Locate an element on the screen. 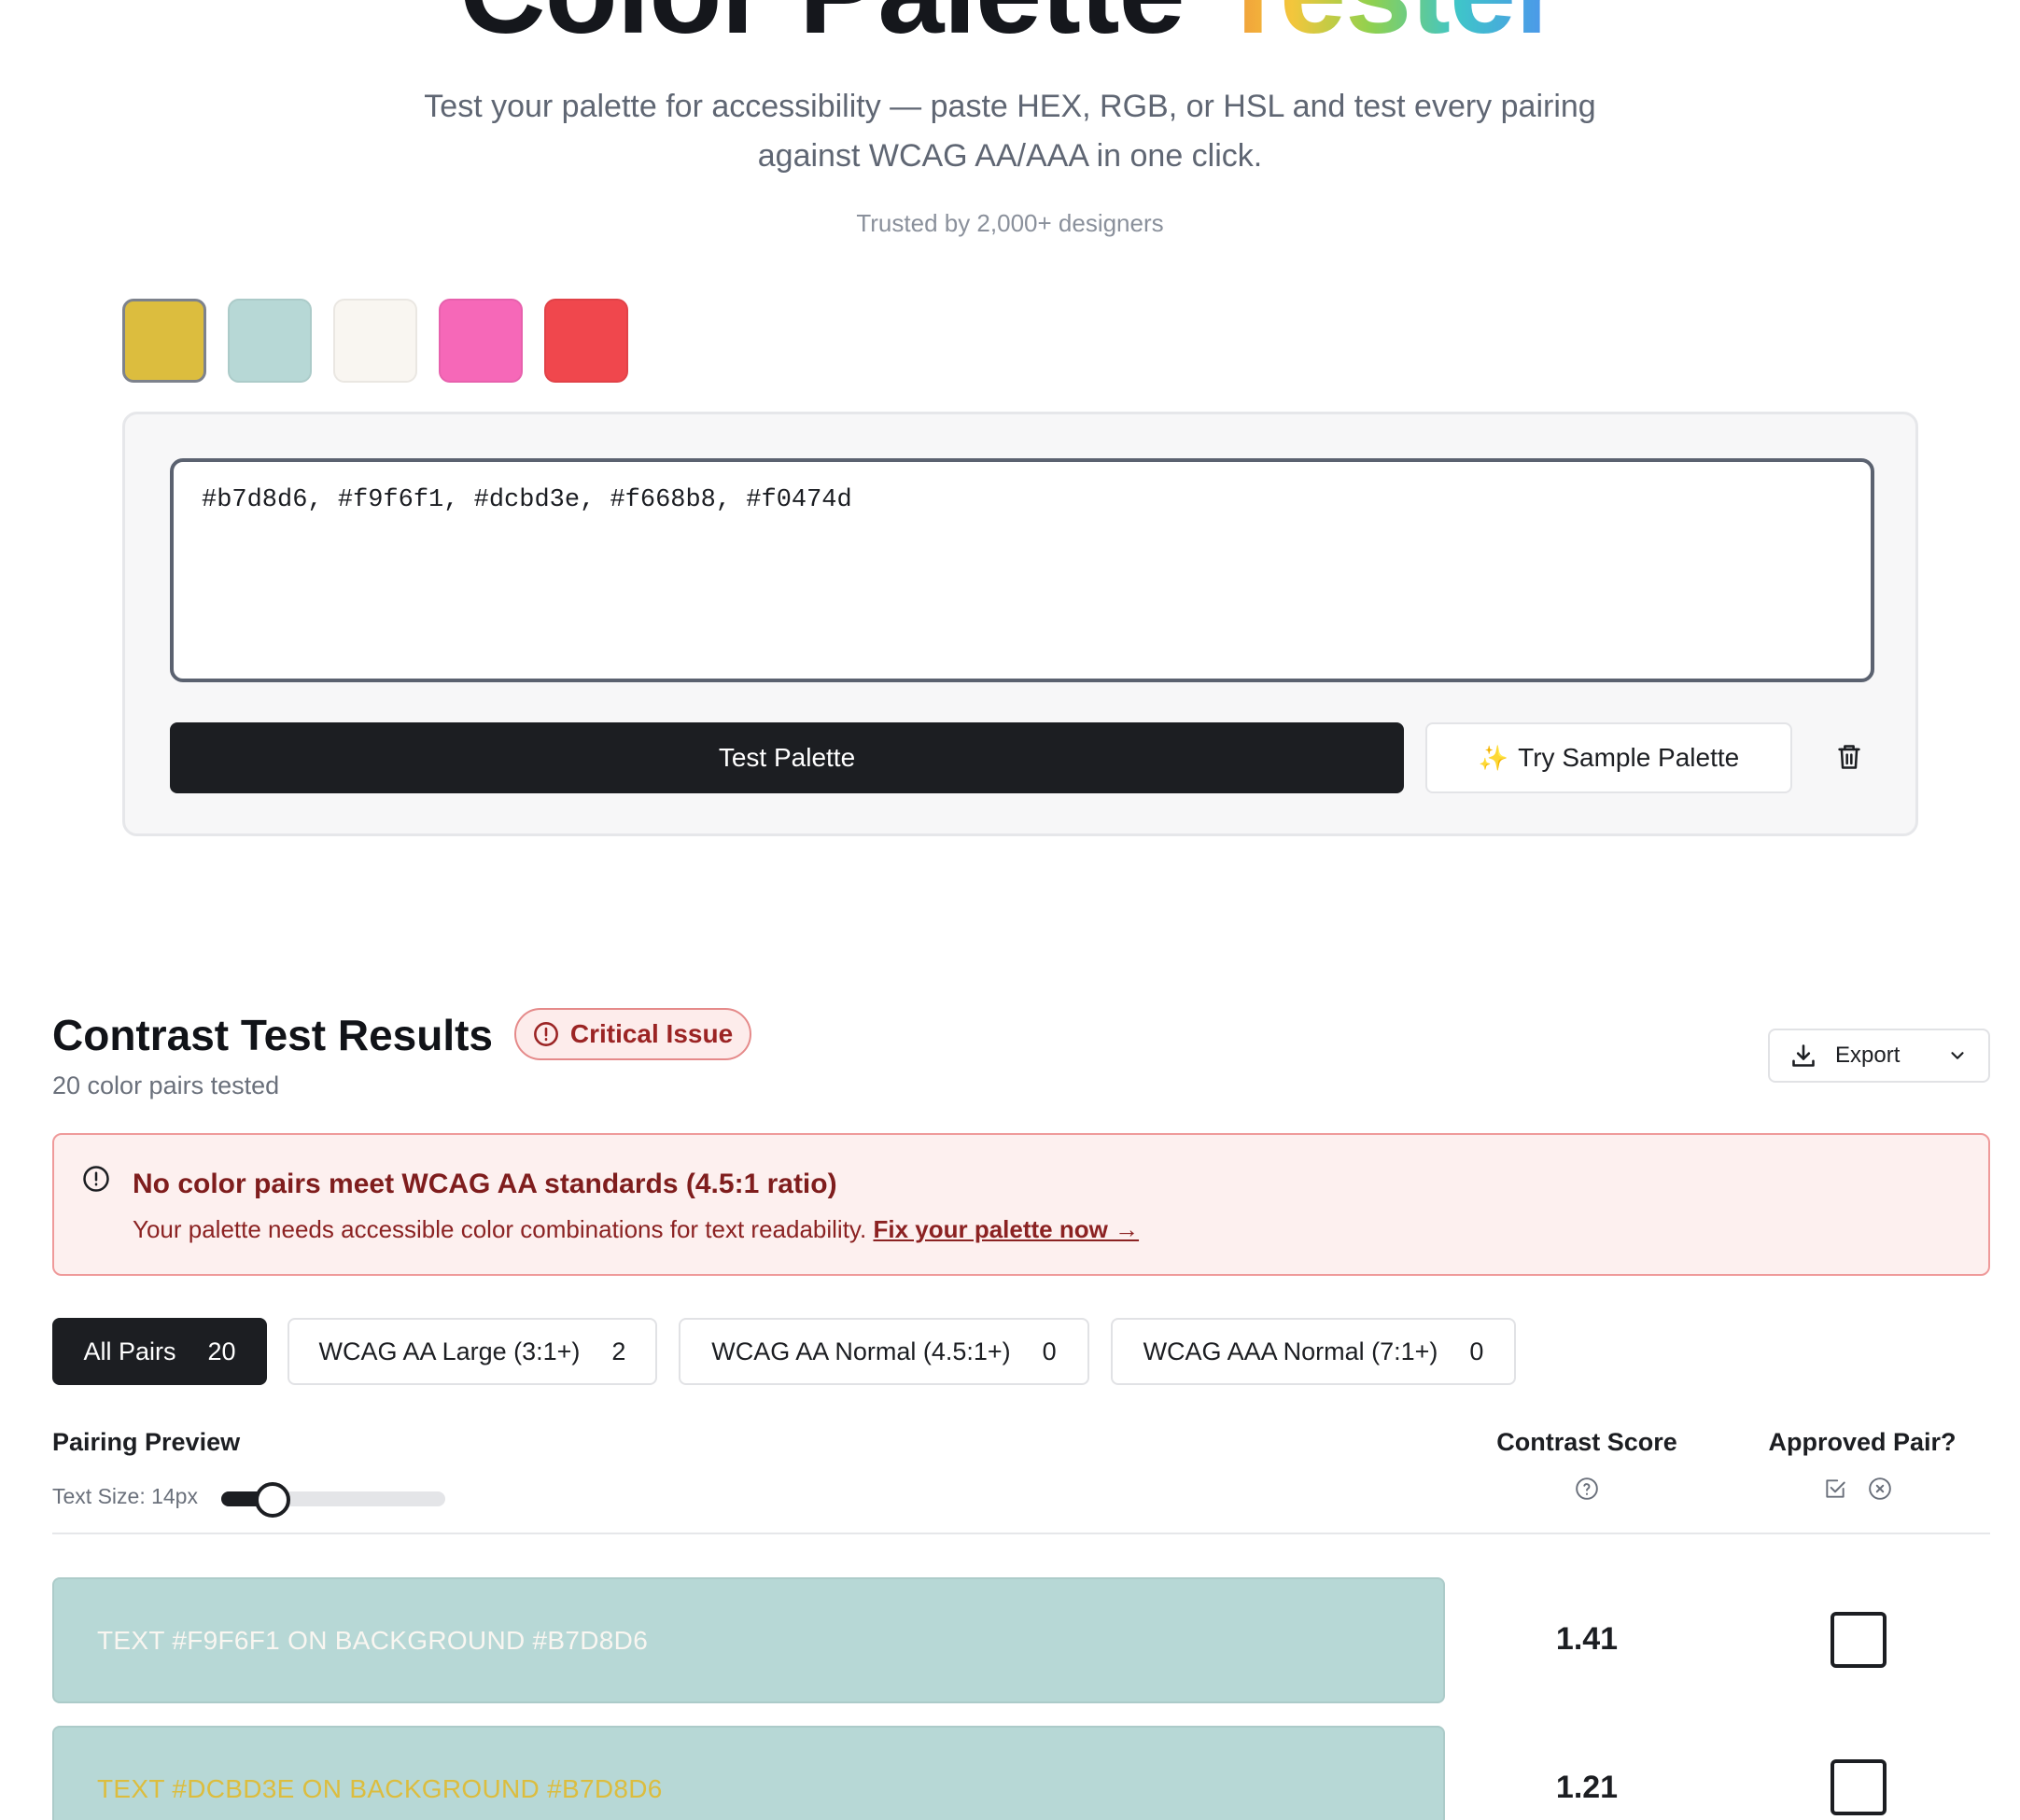 The image size is (2020, 1820). help-circle-icon is located at coordinates (1587, 1489).